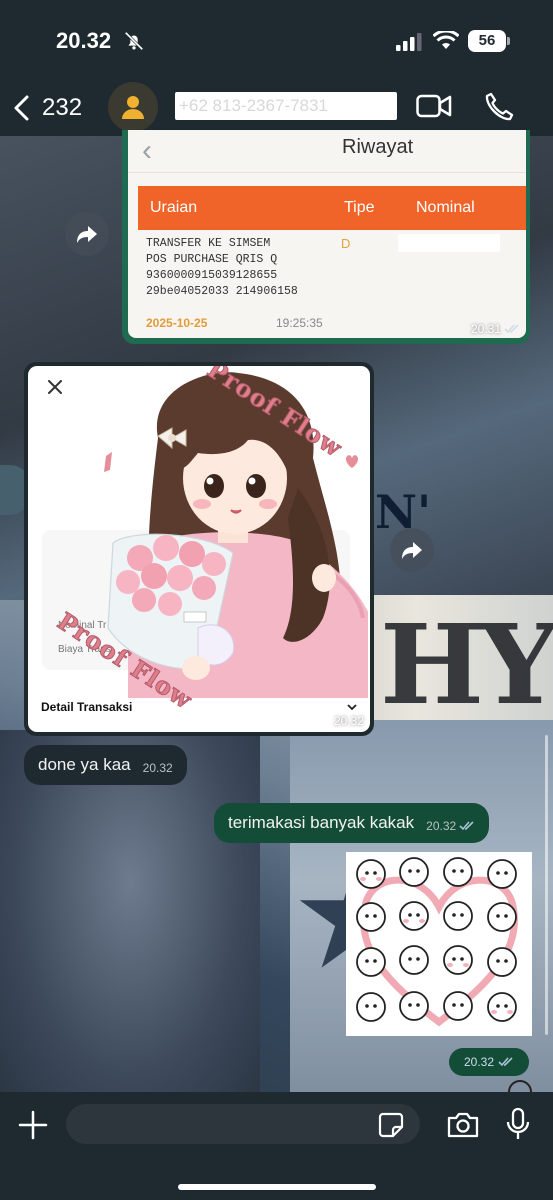 This screenshot has height=1200, width=553. What do you see at coordinates (62, 108) in the screenshot?
I see `back-unread-count: 232` at bounding box center [62, 108].